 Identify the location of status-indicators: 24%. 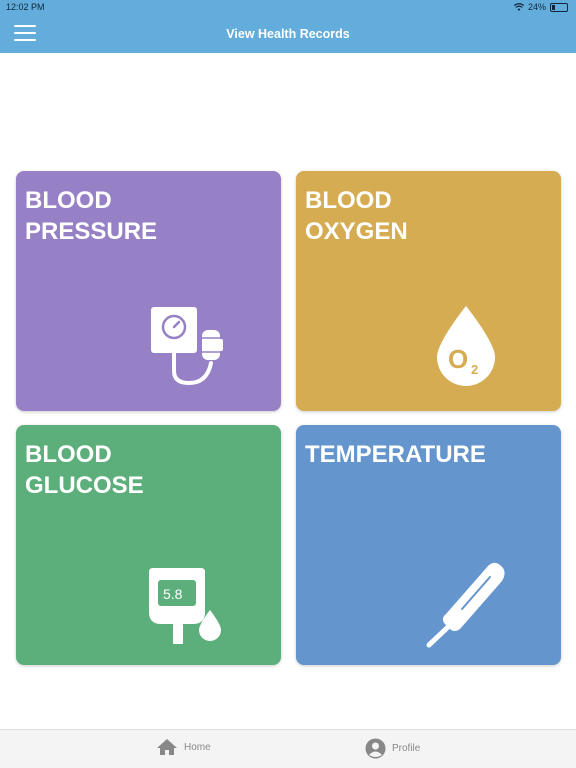
(540, 7).